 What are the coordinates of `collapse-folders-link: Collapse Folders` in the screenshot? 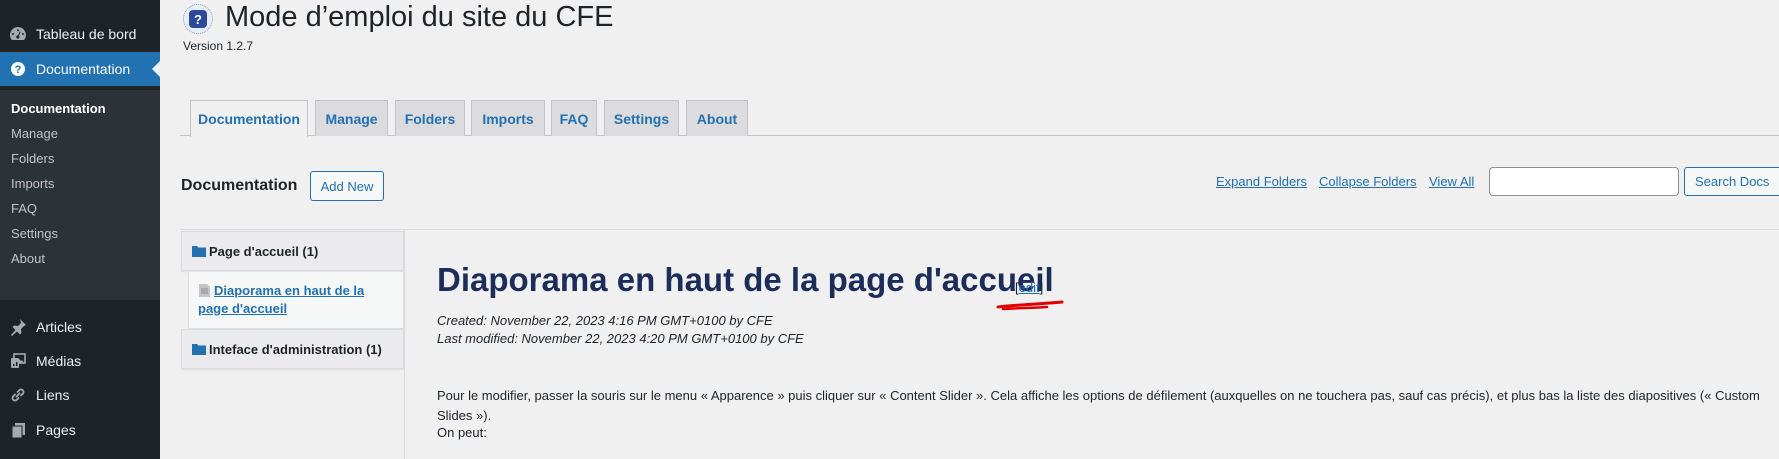 It's located at (1368, 181).